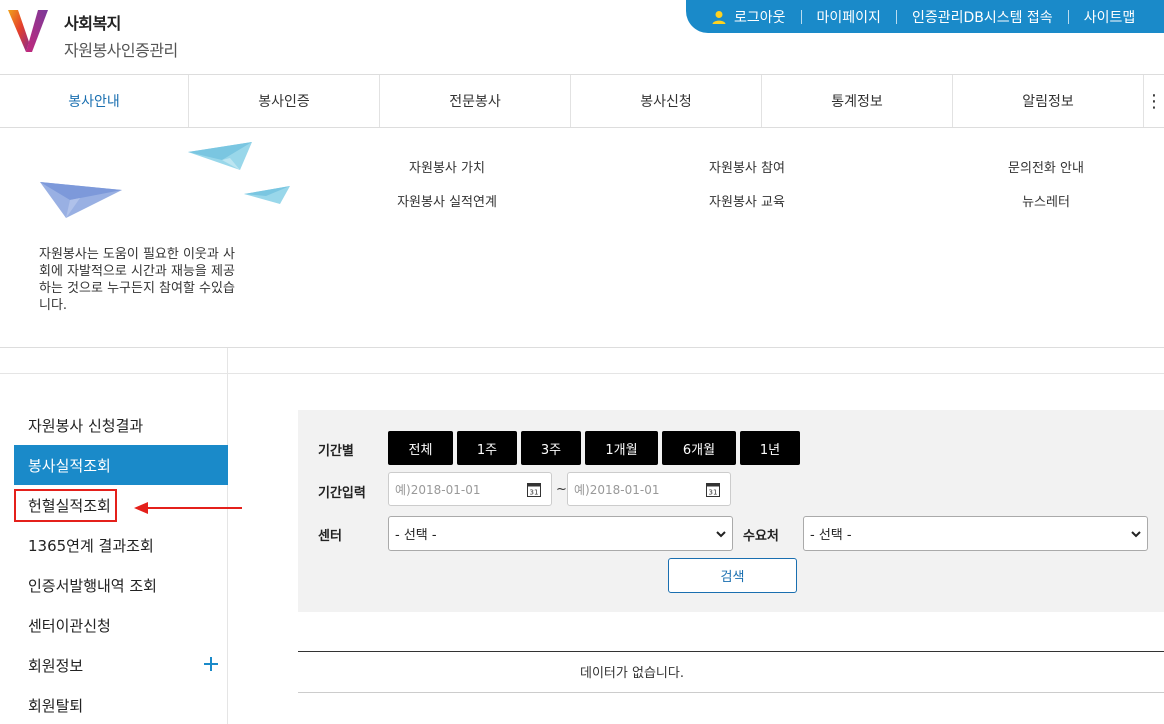 Image resolution: width=1164 pixels, height=724 pixels. I want to click on gnb-item-certification: 봉사인증, so click(284, 101).